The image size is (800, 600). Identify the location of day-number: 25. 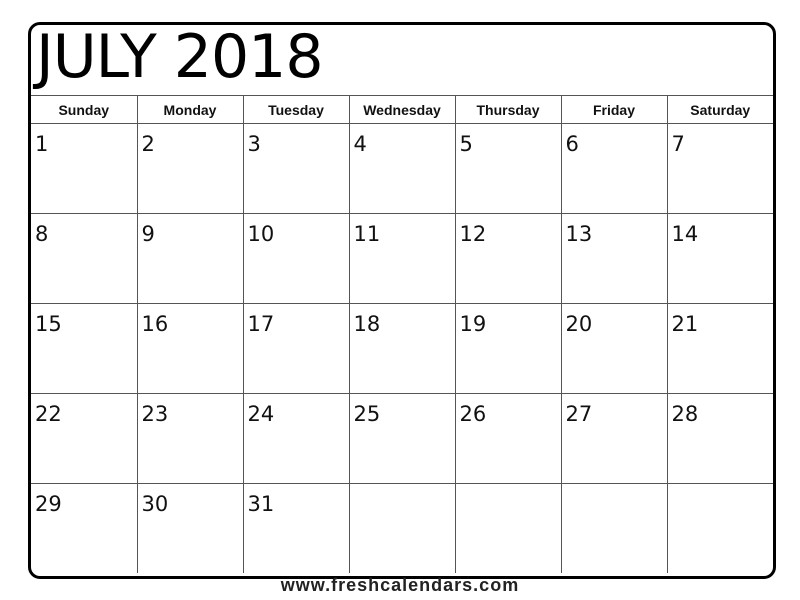
(367, 414).